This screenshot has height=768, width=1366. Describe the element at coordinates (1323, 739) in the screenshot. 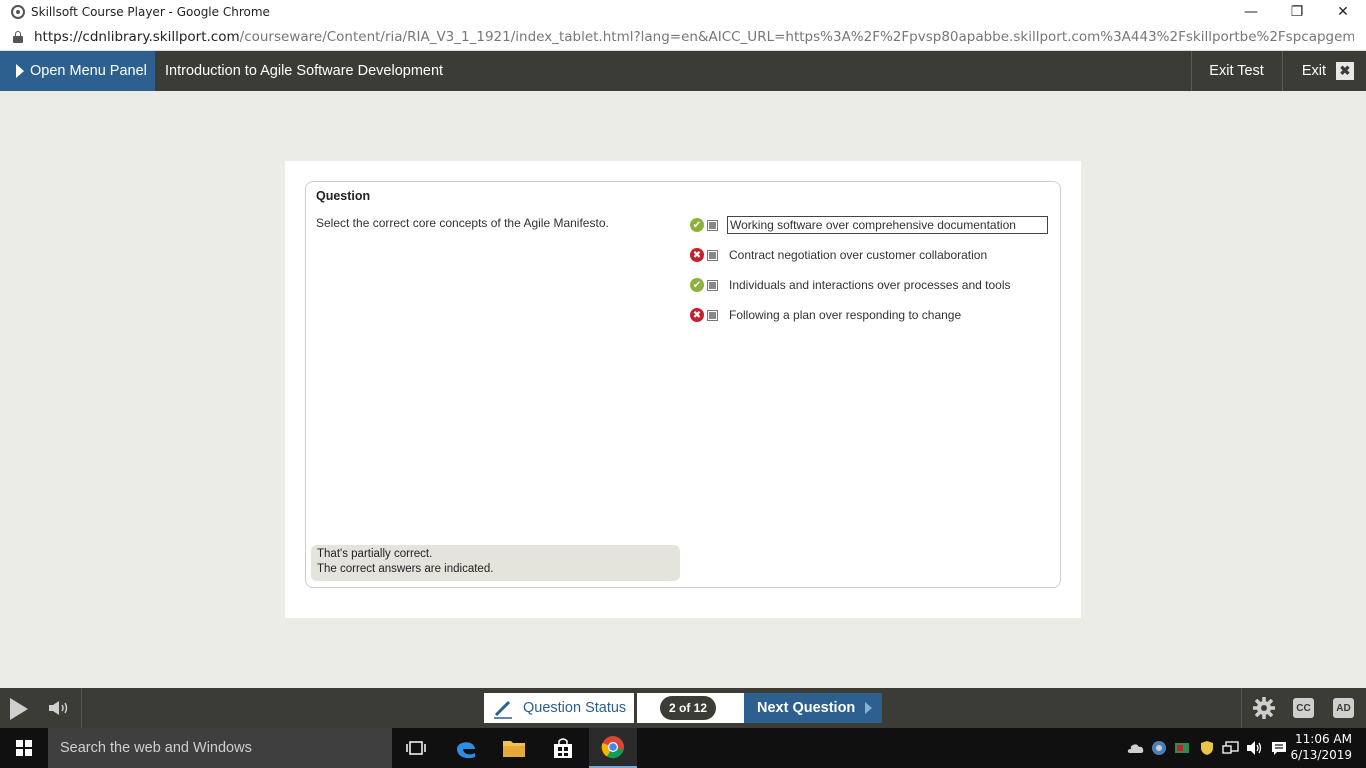

I see `clock-time: 11:06 AM` at that location.